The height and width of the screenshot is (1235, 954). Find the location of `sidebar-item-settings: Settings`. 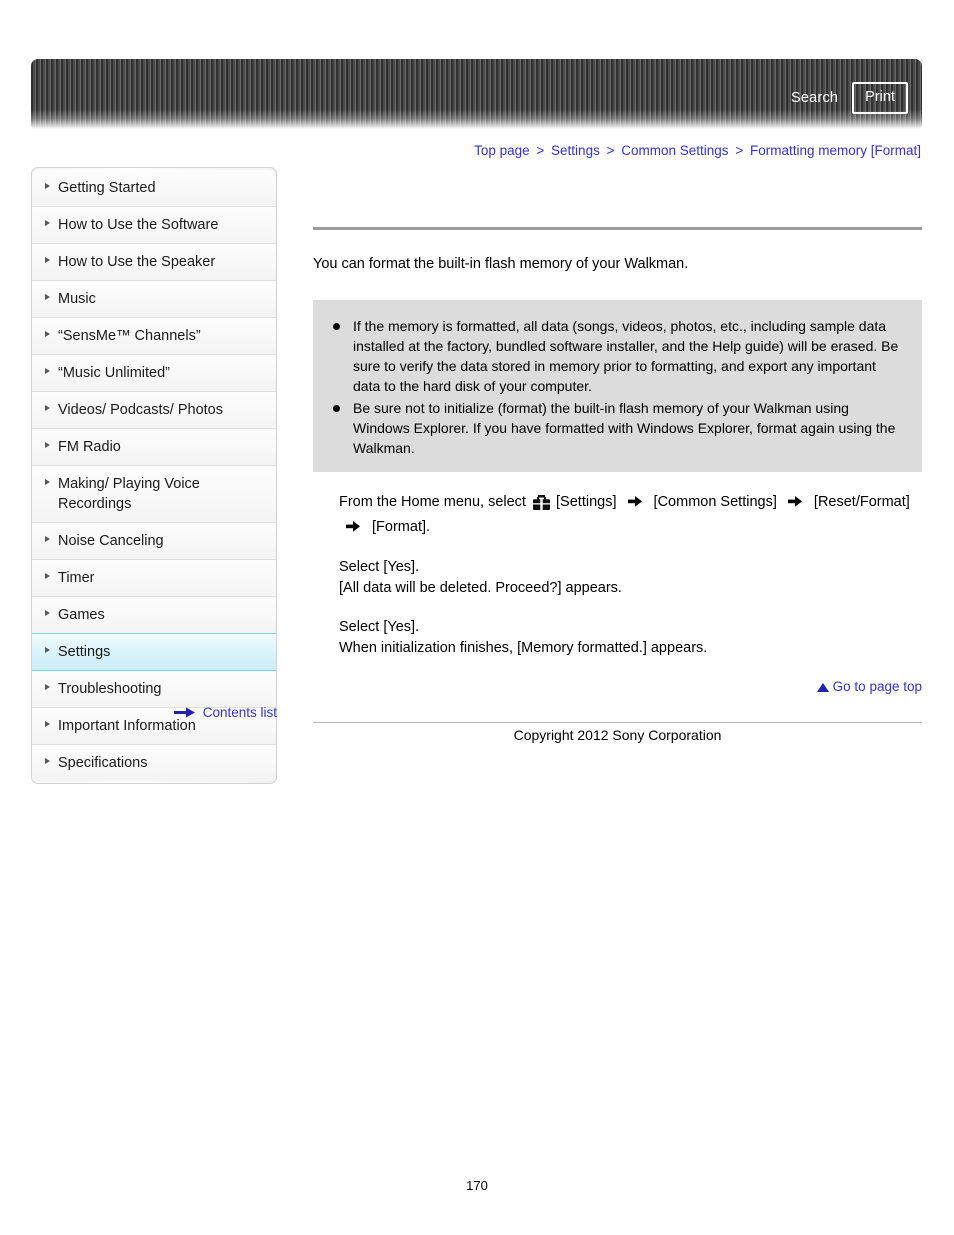

sidebar-item-settings: Settings is located at coordinates (154, 652).